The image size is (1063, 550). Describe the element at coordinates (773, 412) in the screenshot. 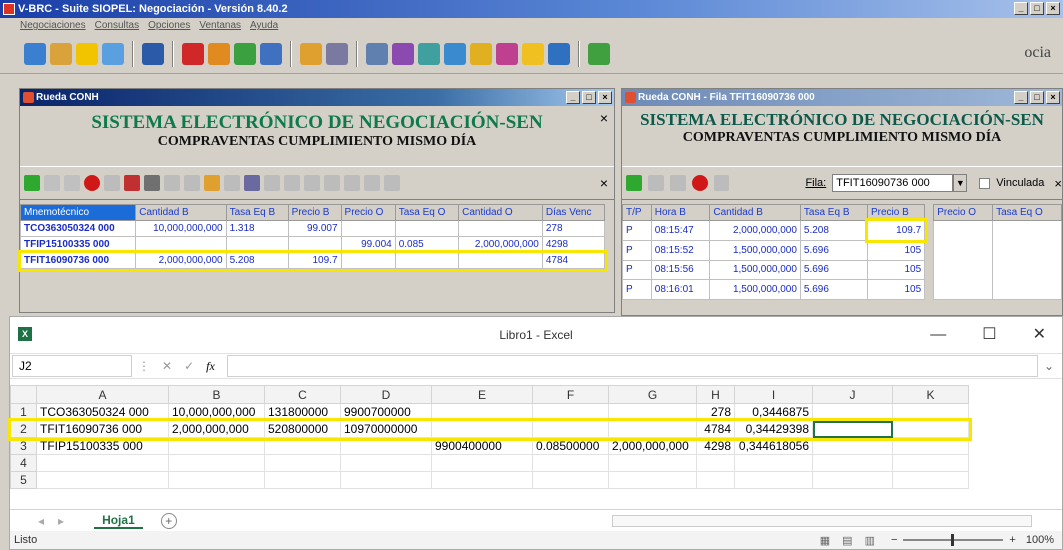

I see `cell: 0,3446875` at that location.